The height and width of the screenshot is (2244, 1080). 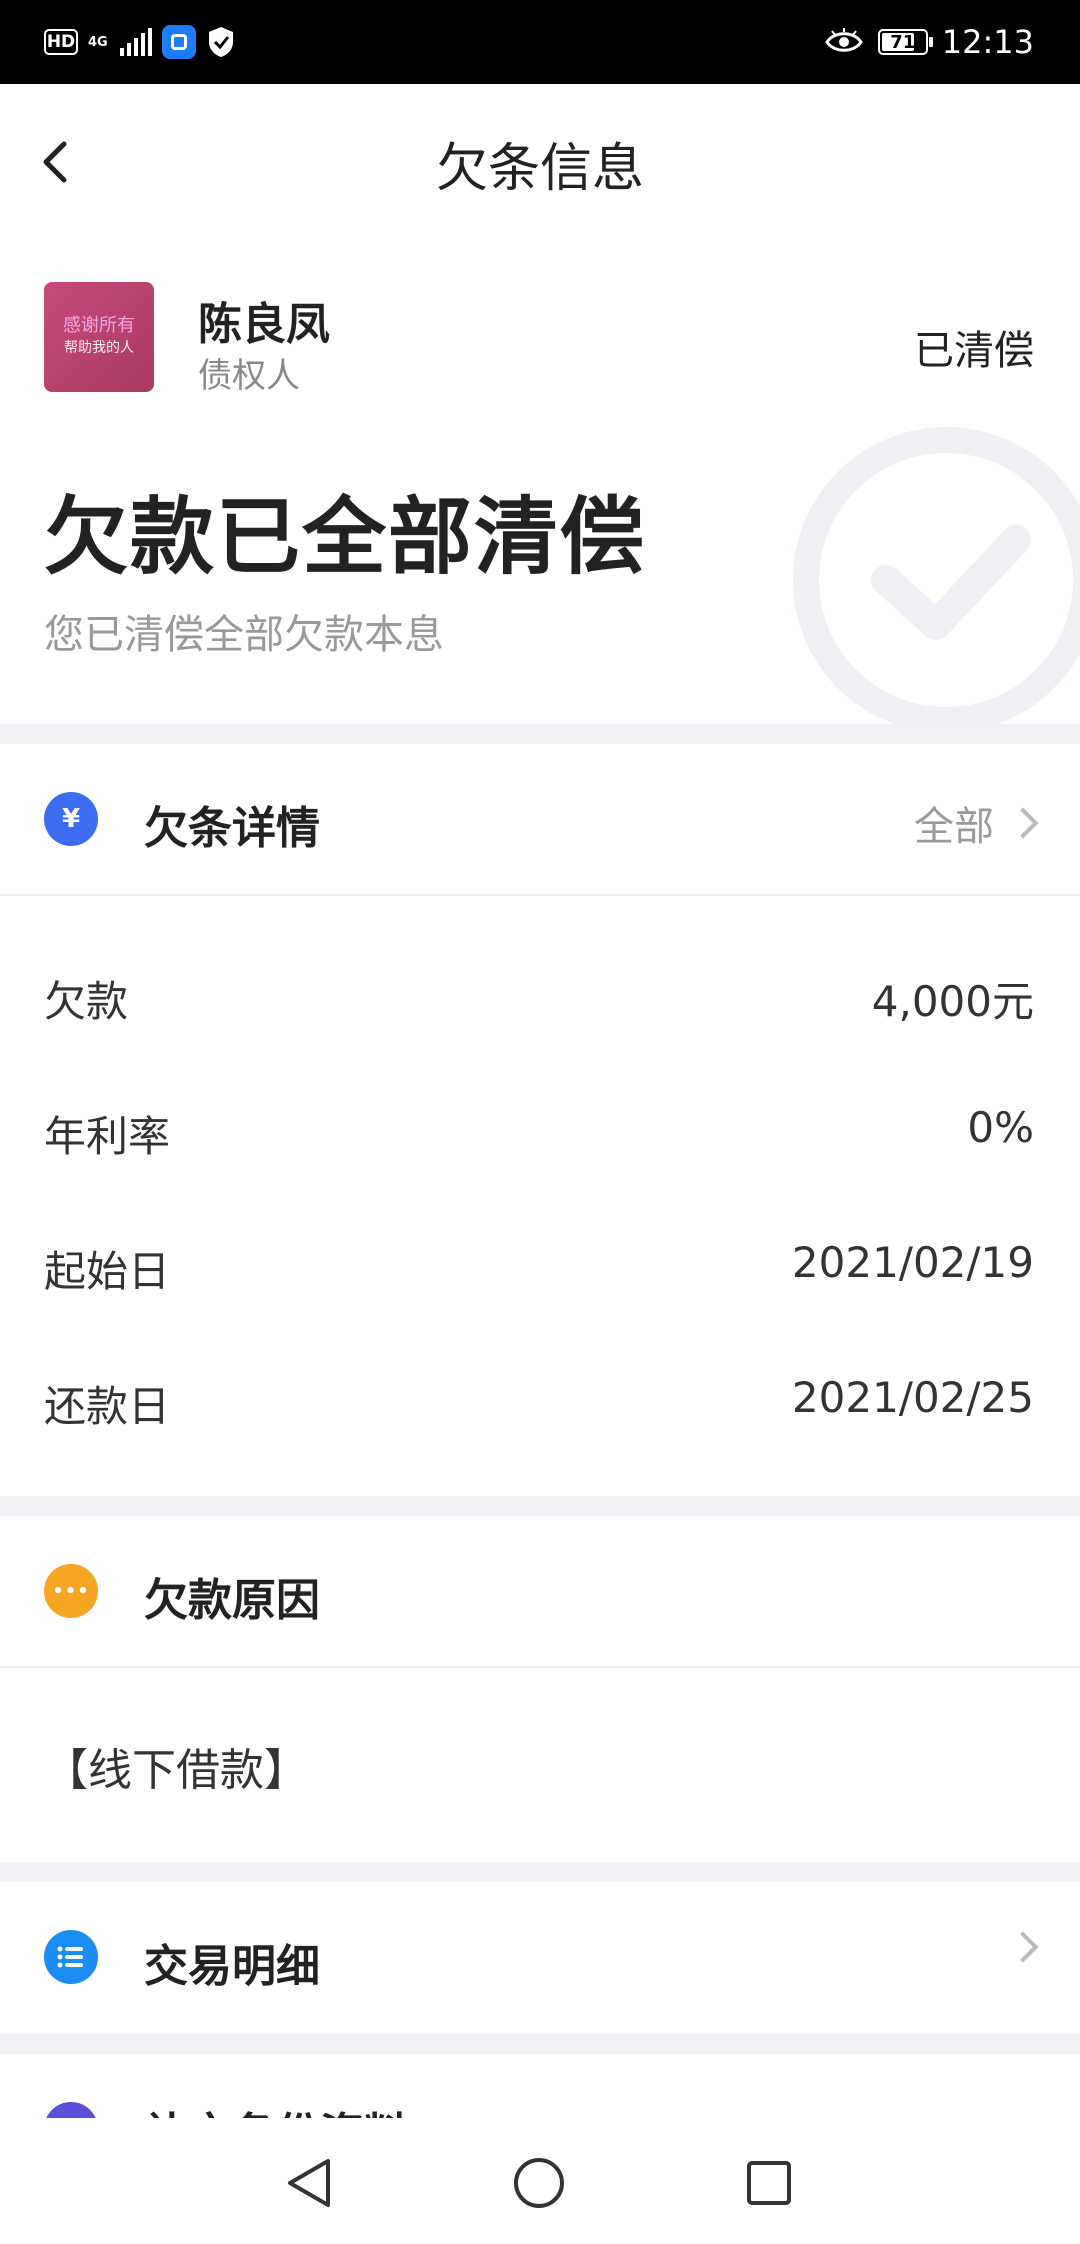 I want to click on nav-back-icon, so click(x=309, y=2183).